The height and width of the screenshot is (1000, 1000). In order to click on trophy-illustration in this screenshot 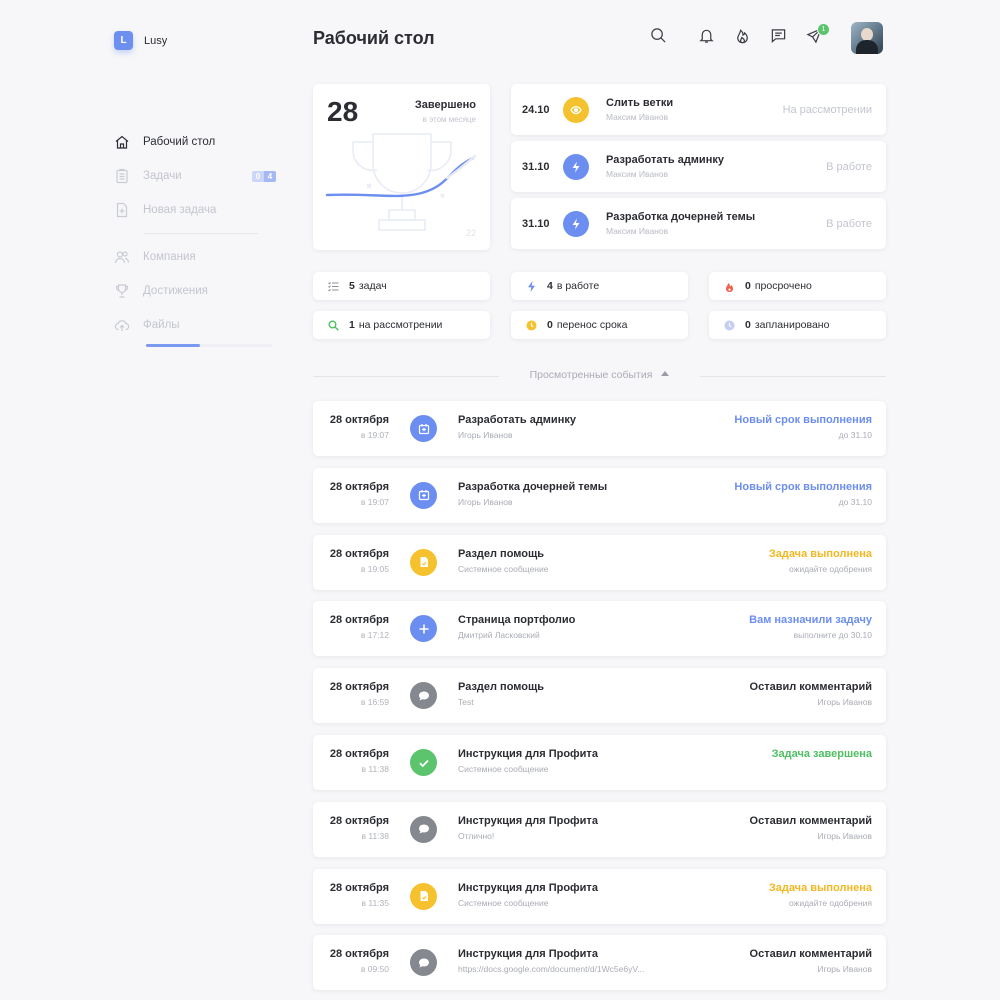, I will do `click(401, 182)`.